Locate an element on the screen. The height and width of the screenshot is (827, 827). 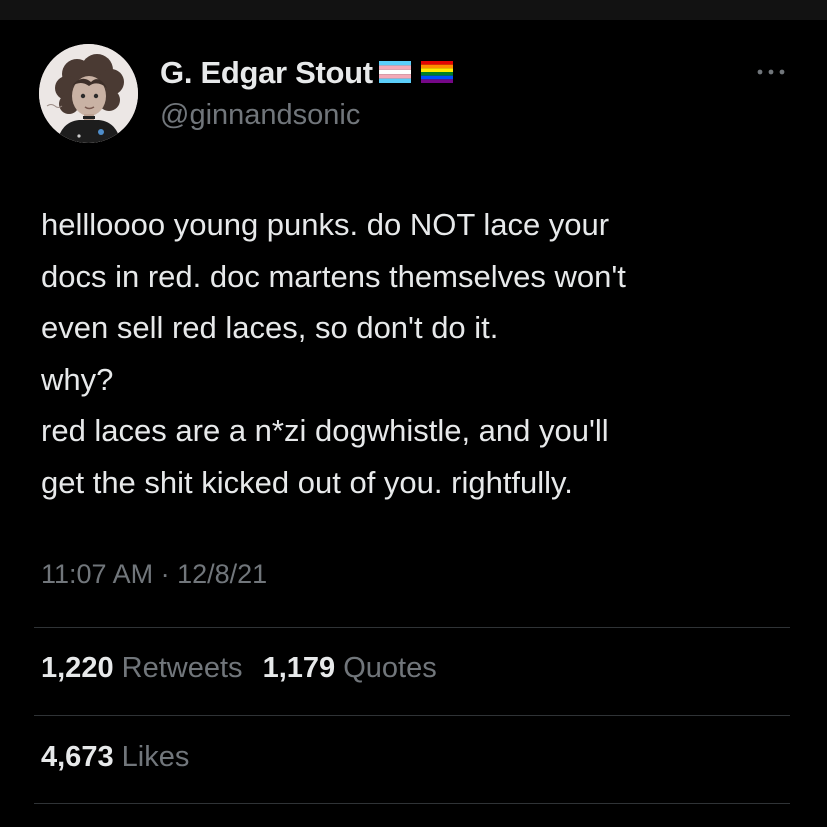
retweets-stat: 1,220 Retweets is located at coordinates (142, 668).